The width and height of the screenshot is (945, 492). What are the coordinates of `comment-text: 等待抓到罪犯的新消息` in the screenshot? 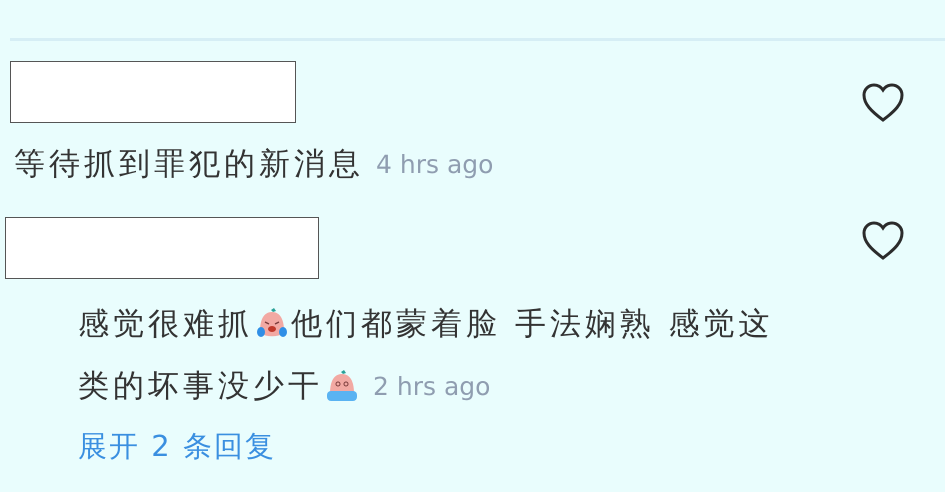 It's located at (189, 164).